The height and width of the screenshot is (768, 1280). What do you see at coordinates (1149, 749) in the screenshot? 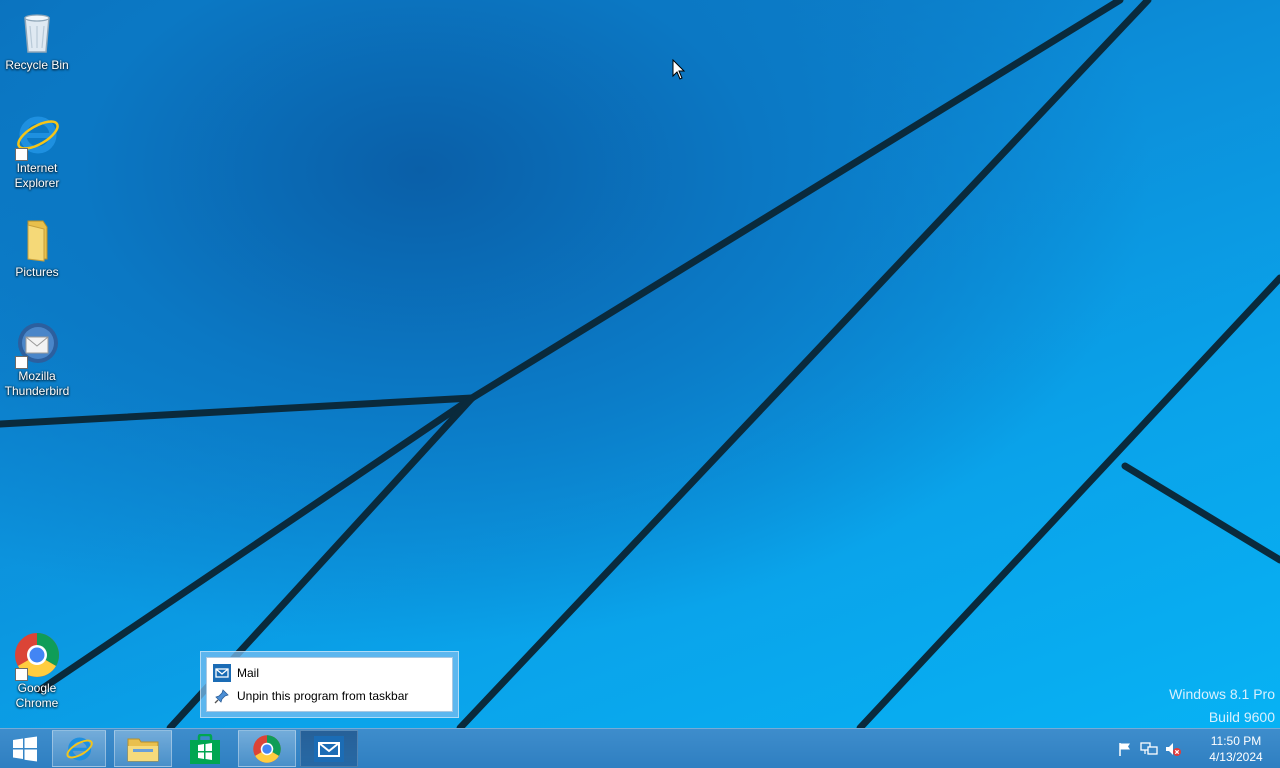
I see `network-icon` at bounding box center [1149, 749].